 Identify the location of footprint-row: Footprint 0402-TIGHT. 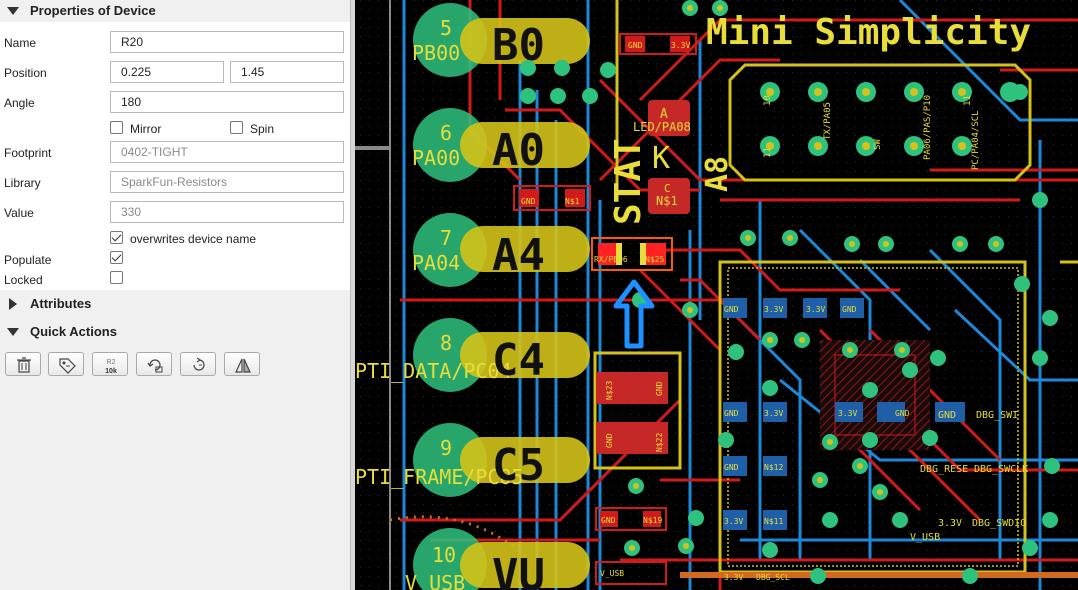
(175, 153).